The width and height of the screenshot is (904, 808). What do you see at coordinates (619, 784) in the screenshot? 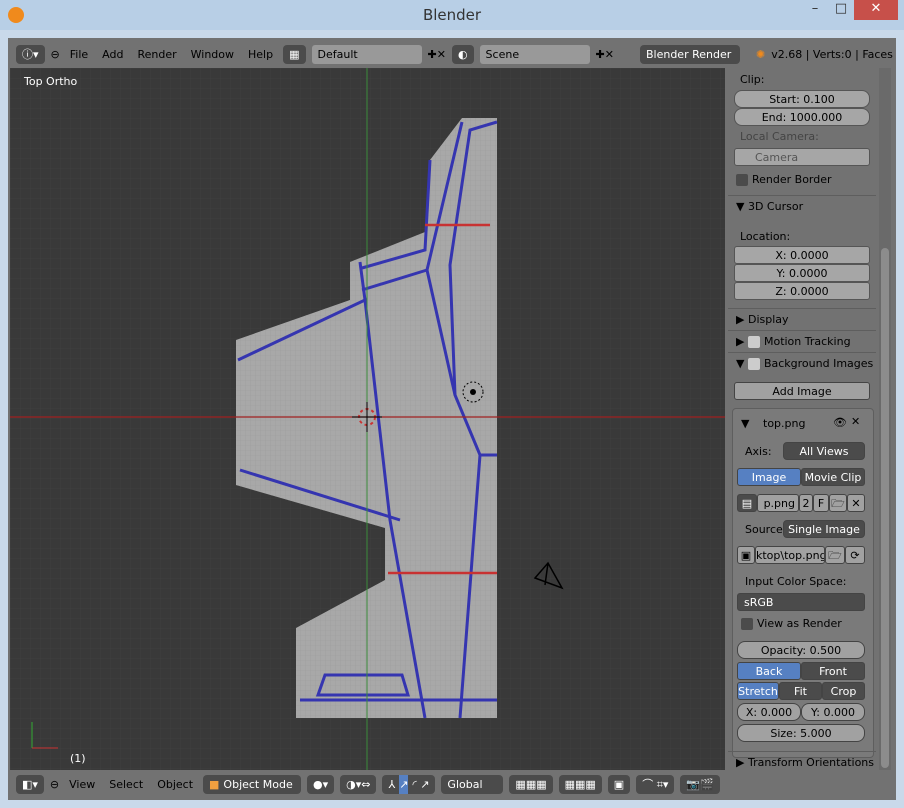
I see `lock-layers-icon: ▣` at bounding box center [619, 784].